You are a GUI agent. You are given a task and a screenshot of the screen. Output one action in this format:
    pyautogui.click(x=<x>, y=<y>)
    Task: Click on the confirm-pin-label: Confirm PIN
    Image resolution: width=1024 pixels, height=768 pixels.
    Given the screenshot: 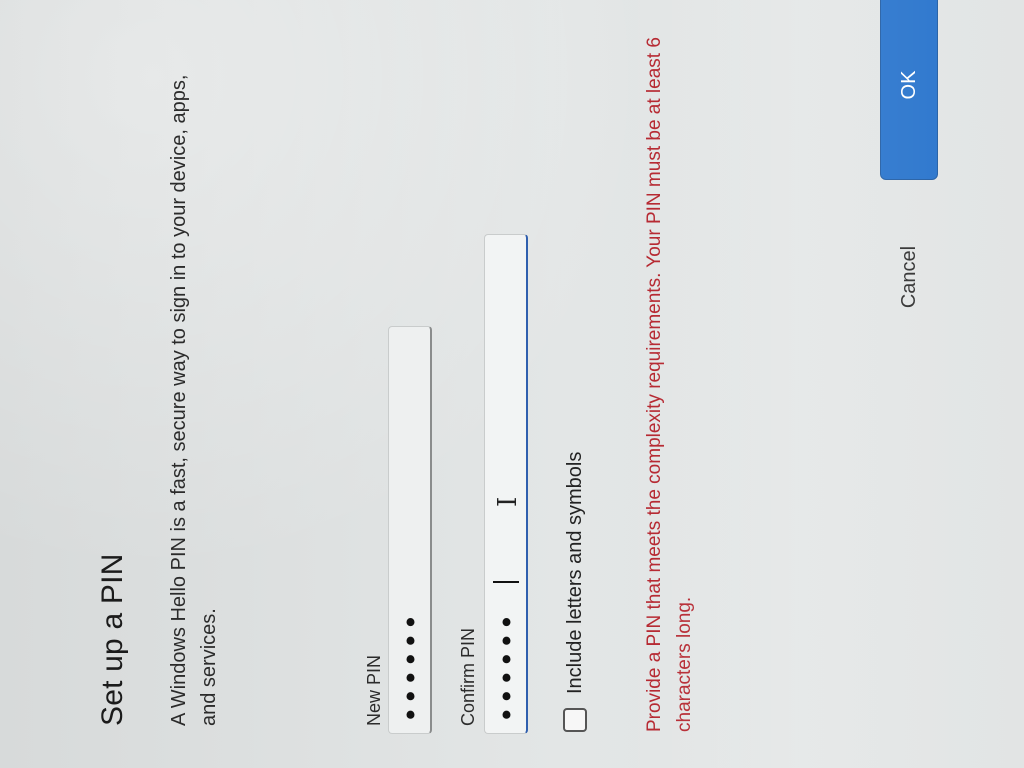 What is the action you would take?
    pyautogui.click(x=468, y=676)
    